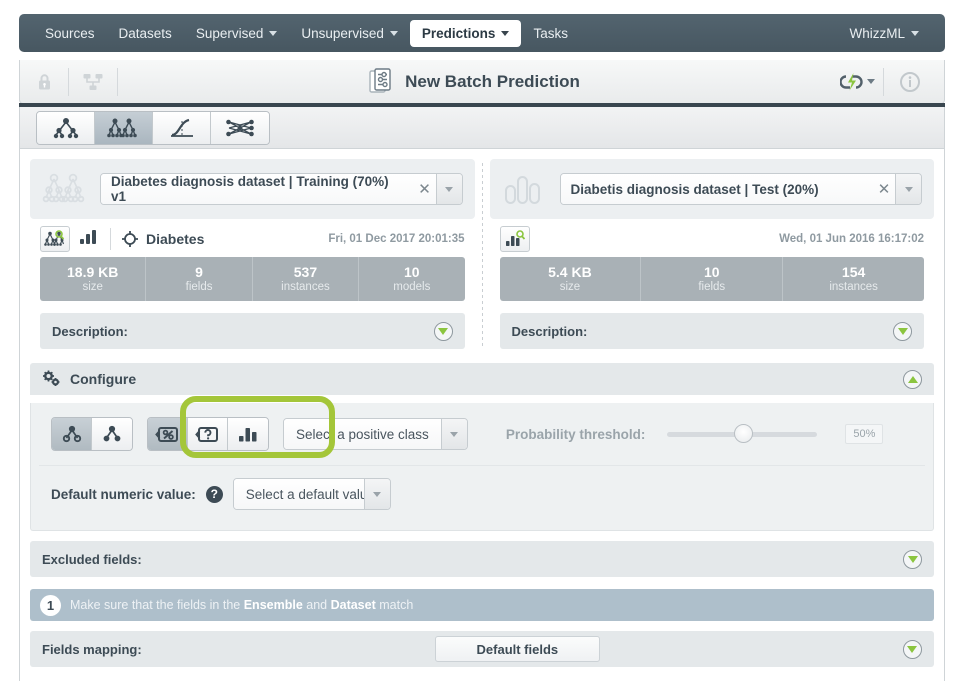 Image resolution: width=964 pixels, height=681 pixels. What do you see at coordinates (55, 239) in the screenshot?
I see `ensemble-search-button` at bounding box center [55, 239].